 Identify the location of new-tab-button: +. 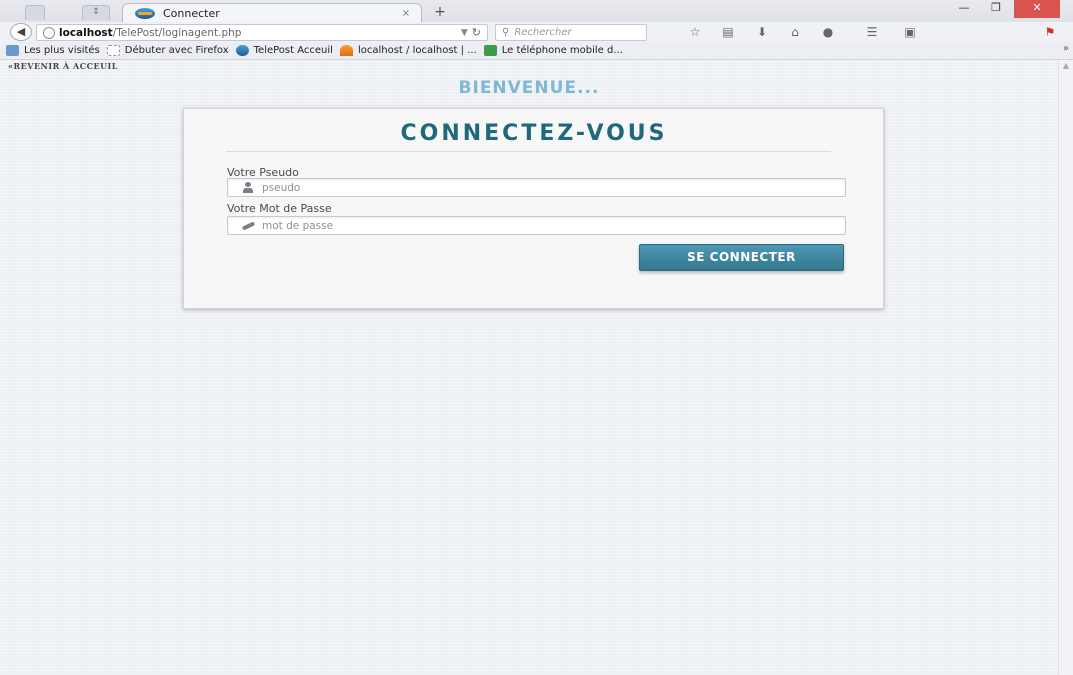
(440, 12).